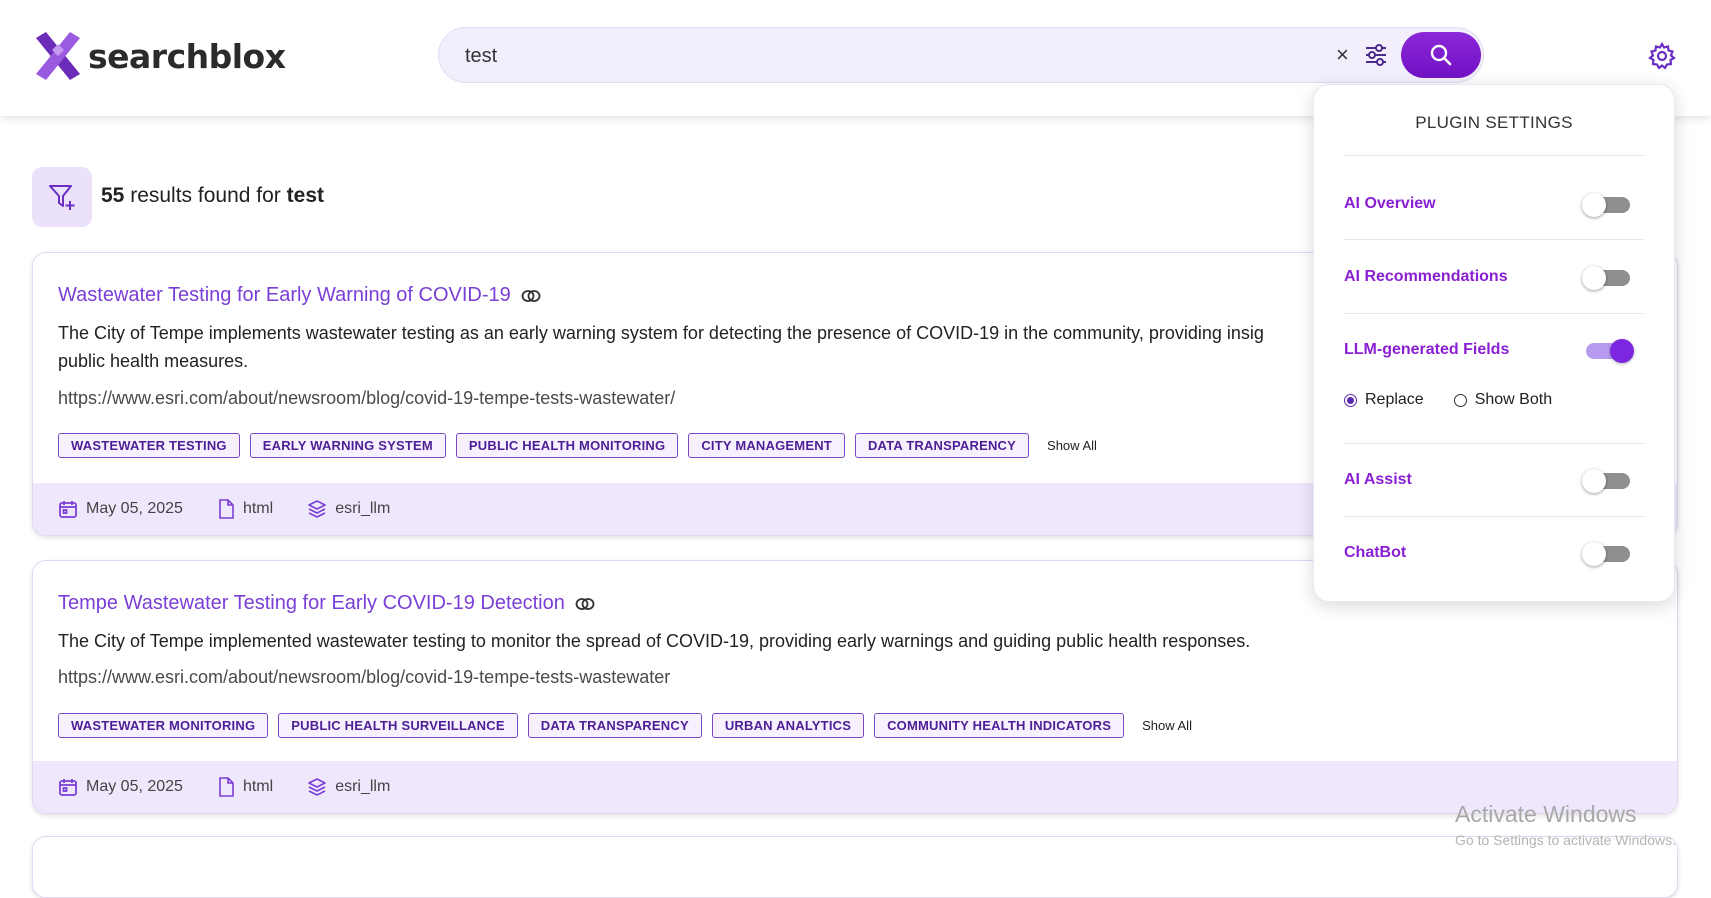 The width and height of the screenshot is (1711, 898). What do you see at coordinates (153, 361) in the screenshot?
I see `result-description-line2: public health measures.` at bounding box center [153, 361].